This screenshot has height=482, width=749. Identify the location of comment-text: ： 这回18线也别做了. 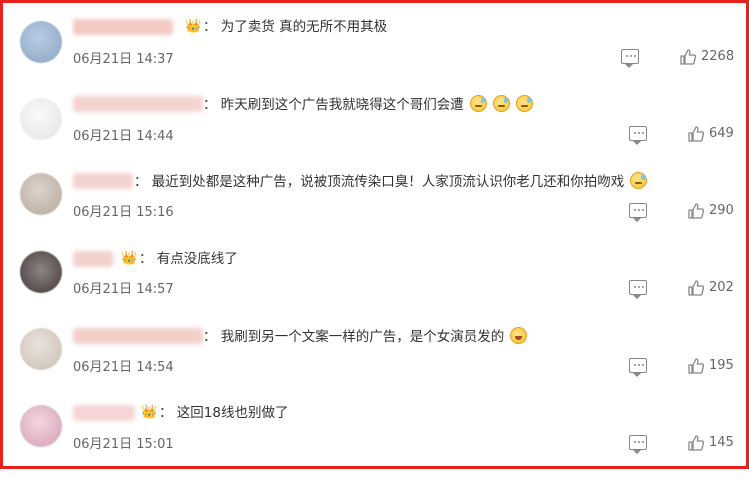
(224, 413).